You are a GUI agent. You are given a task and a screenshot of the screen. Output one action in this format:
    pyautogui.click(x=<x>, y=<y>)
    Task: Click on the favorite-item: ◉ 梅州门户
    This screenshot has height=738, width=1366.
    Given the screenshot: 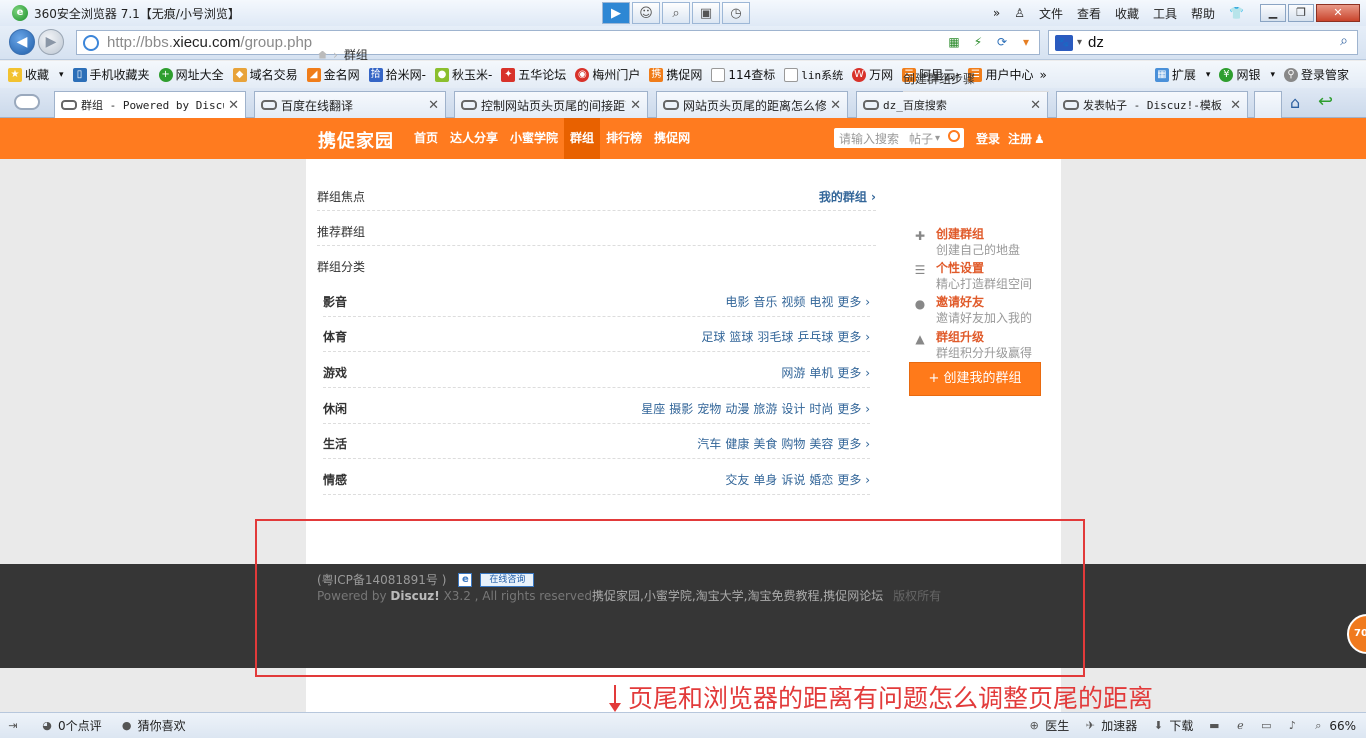 What is the action you would take?
    pyautogui.click(x=607, y=74)
    